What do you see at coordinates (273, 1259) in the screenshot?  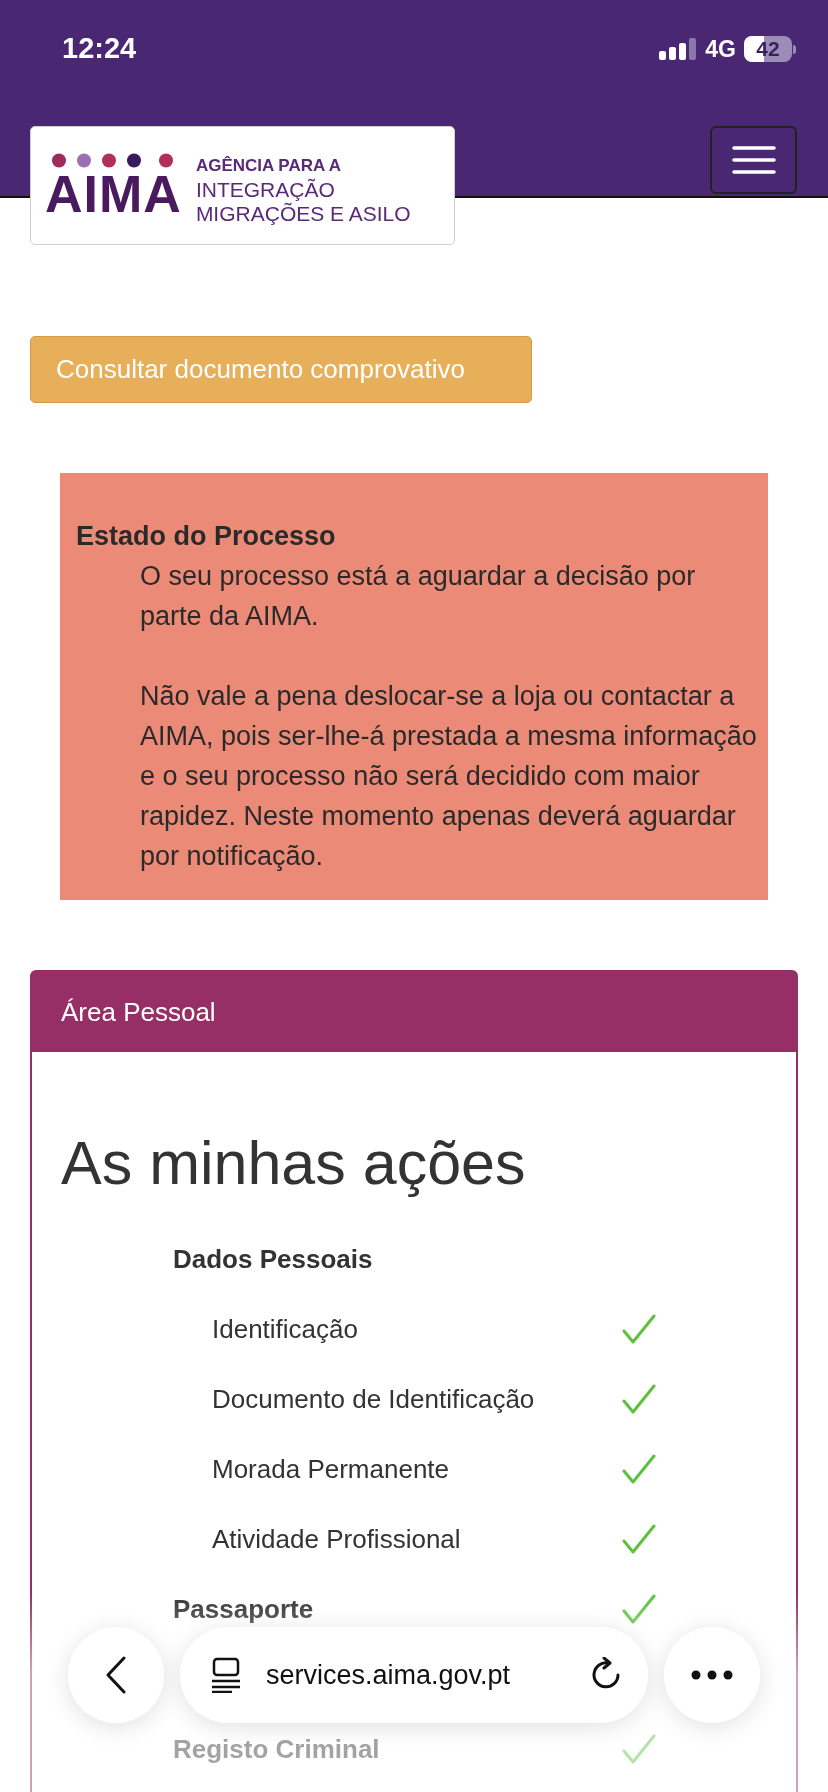 I see `action-group: Dados Pessoais` at bounding box center [273, 1259].